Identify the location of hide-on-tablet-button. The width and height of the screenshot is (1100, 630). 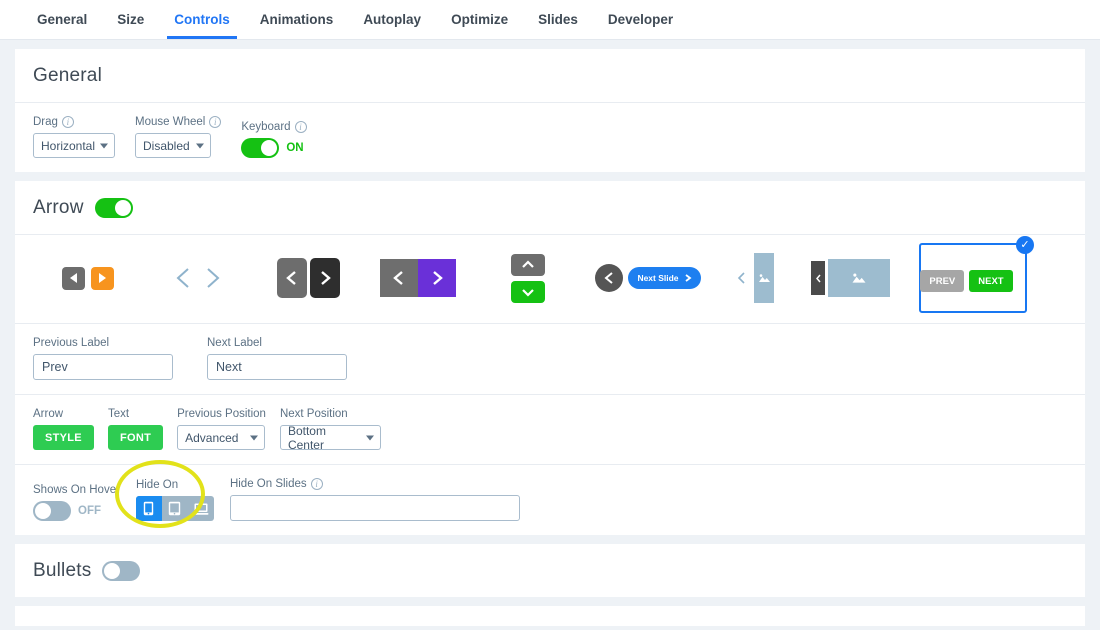
(175, 508).